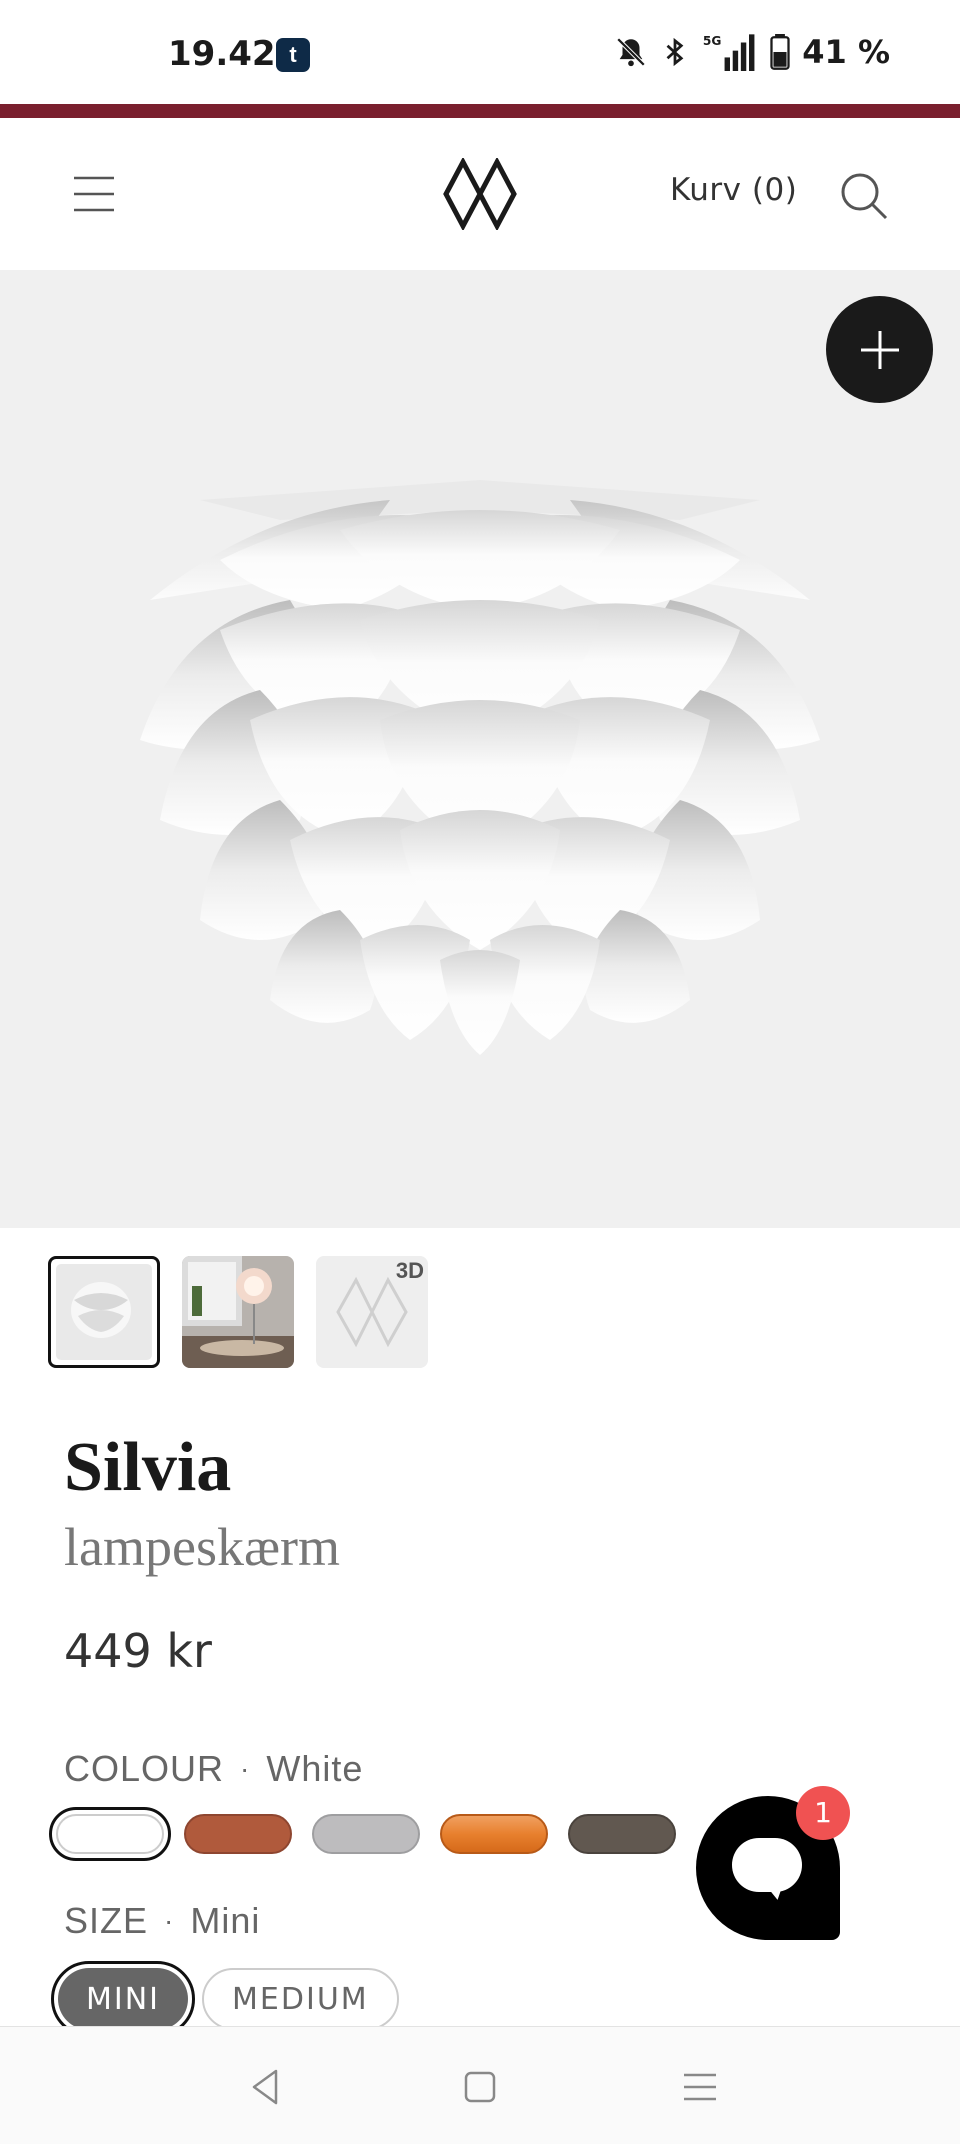 Image resolution: width=960 pixels, height=2144 pixels. Describe the element at coordinates (222, 54) in the screenshot. I see `status-time: 19.42` at that location.